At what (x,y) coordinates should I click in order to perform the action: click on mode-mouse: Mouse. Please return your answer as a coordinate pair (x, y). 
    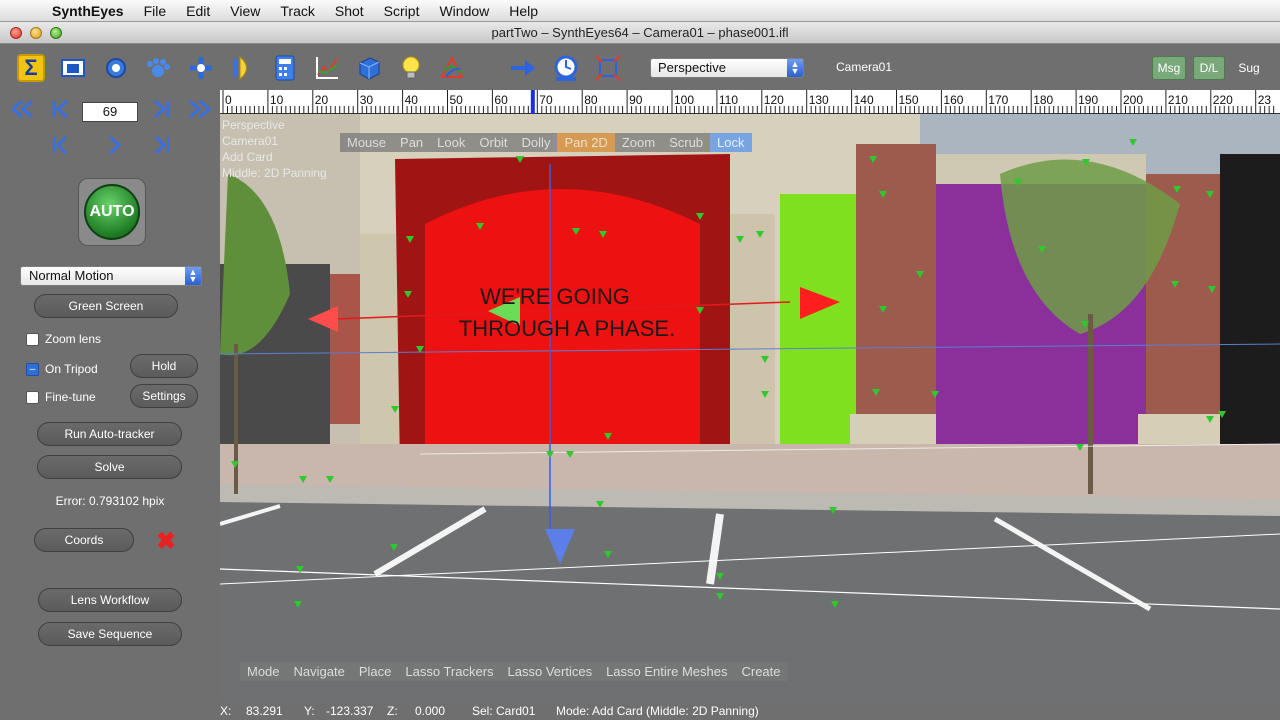
    Looking at the image, I should click on (367, 142).